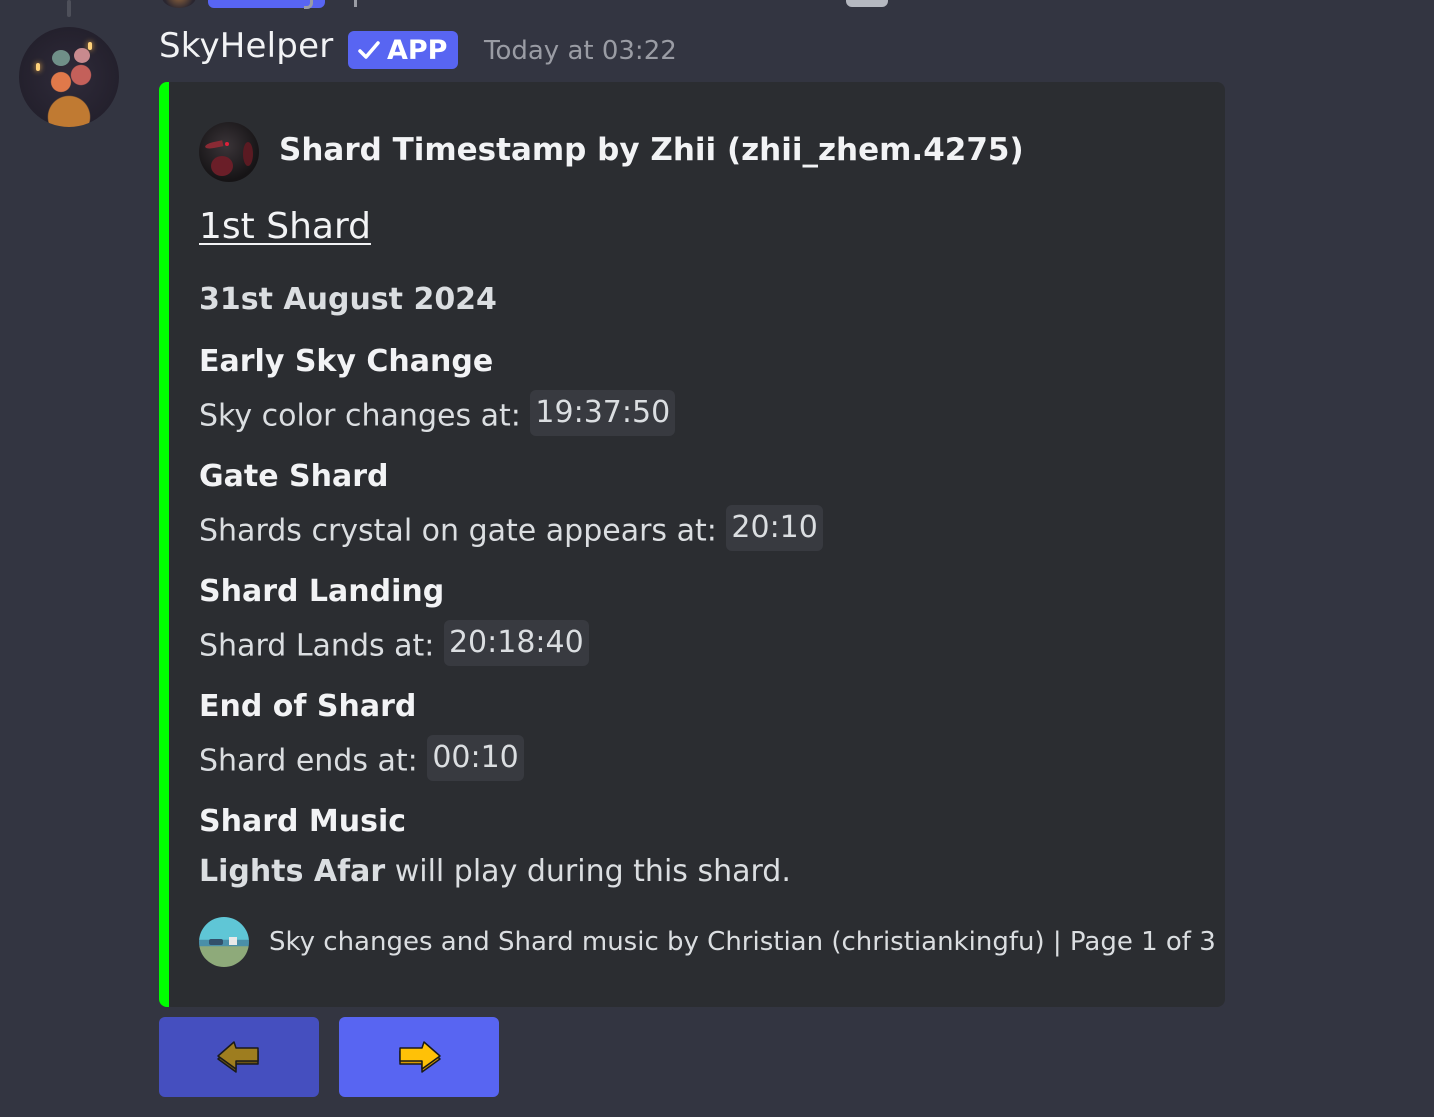 This screenshot has width=1434, height=1117. I want to click on field-text: Sky color changes at:, so click(360, 416).